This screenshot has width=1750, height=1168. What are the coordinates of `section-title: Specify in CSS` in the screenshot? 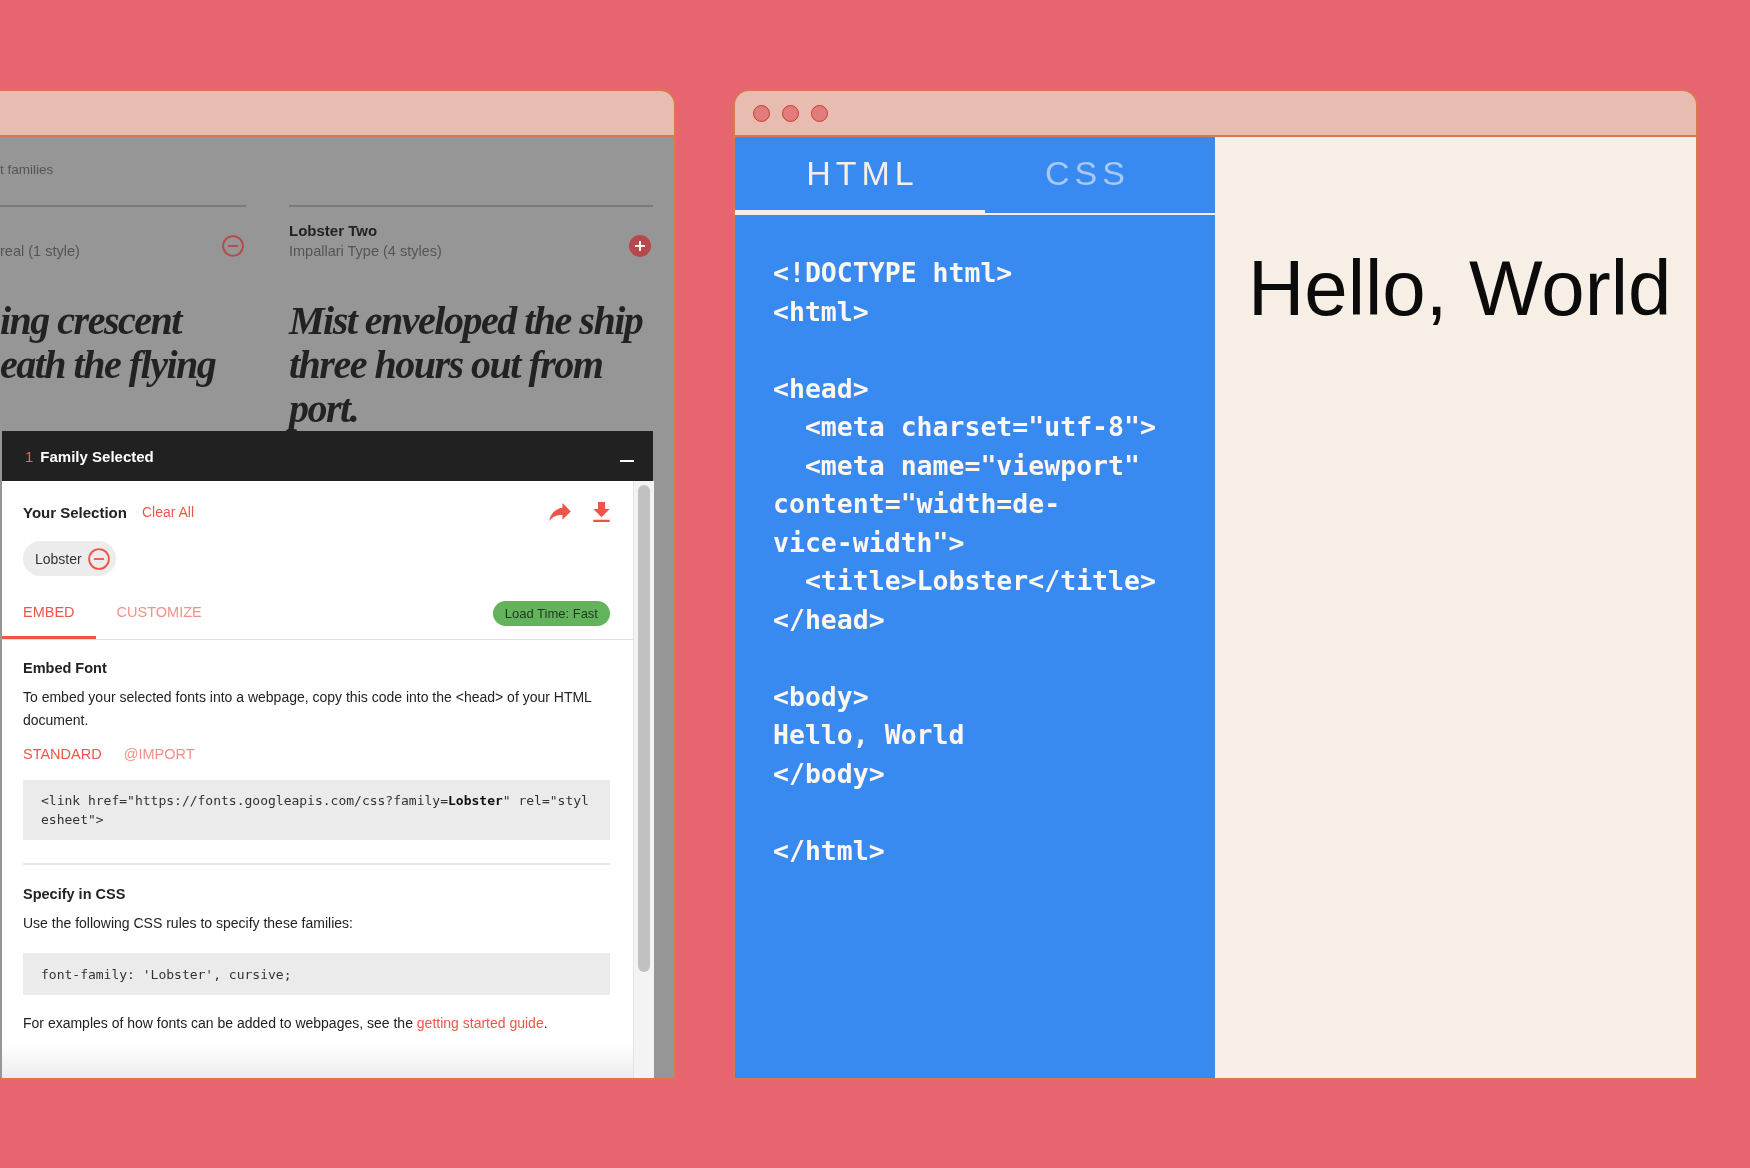 It's located at (75, 894).